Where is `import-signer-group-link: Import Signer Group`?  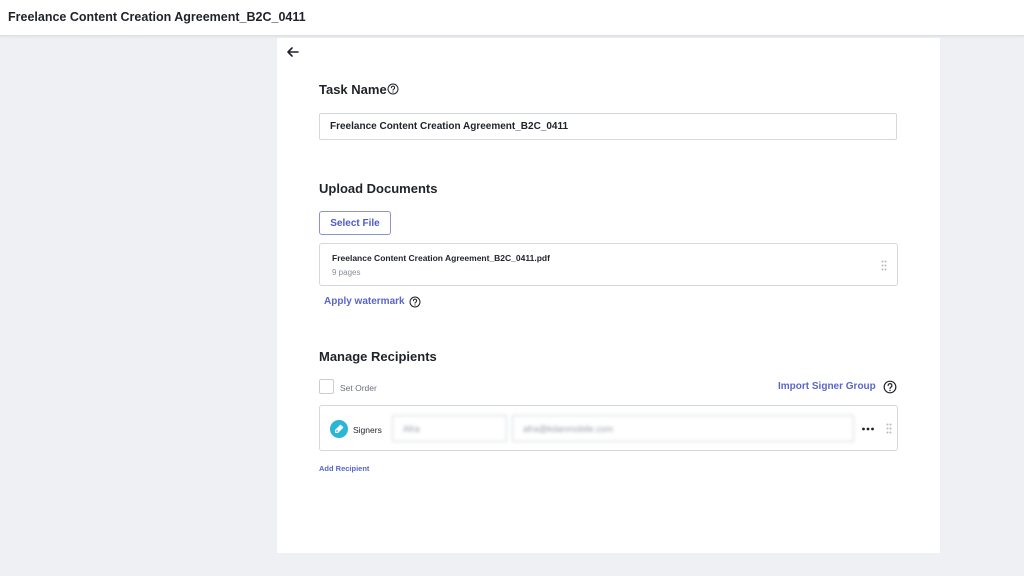
import-signer-group-link: Import Signer Group is located at coordinates (827, 386).